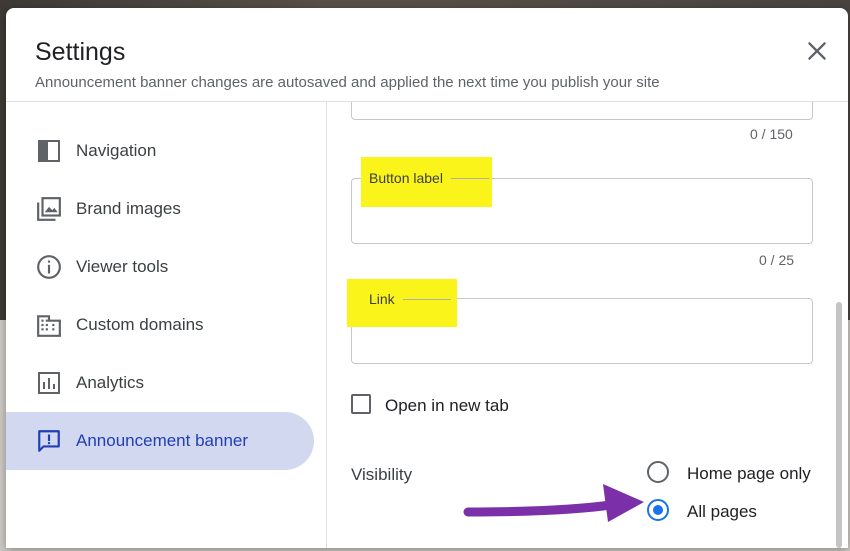 The height and width of the screenshot is (551, 850). What do you see at coordinates (116, 150) in the screenshot?
I see `sidebar-item-label: Navigation` at bounding box center [116, 150].